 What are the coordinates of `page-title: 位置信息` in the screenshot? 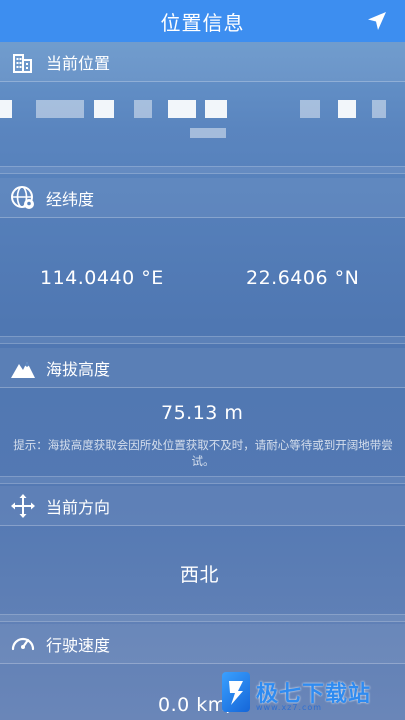 It's located at (202, 22).